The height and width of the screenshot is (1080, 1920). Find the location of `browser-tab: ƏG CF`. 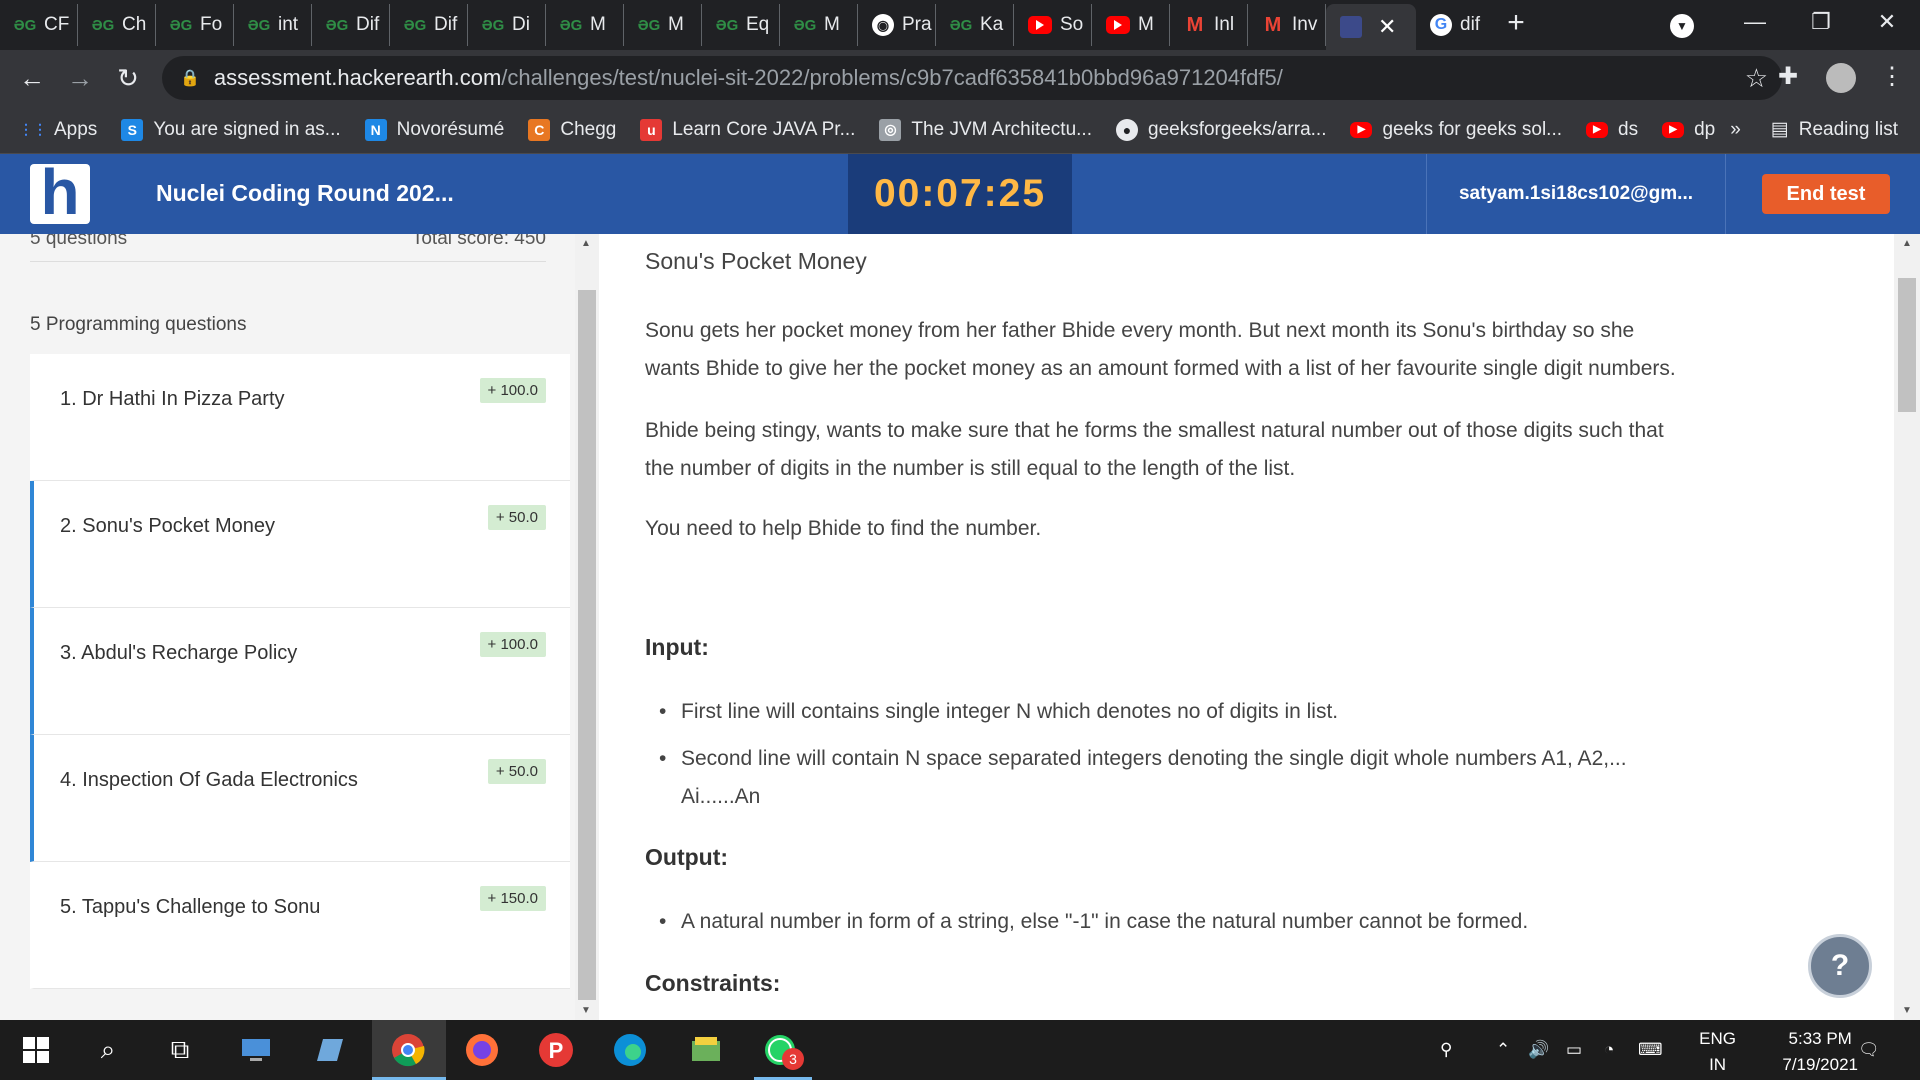

browser-tab: ƏG CF is located at coordinates (39, 25).